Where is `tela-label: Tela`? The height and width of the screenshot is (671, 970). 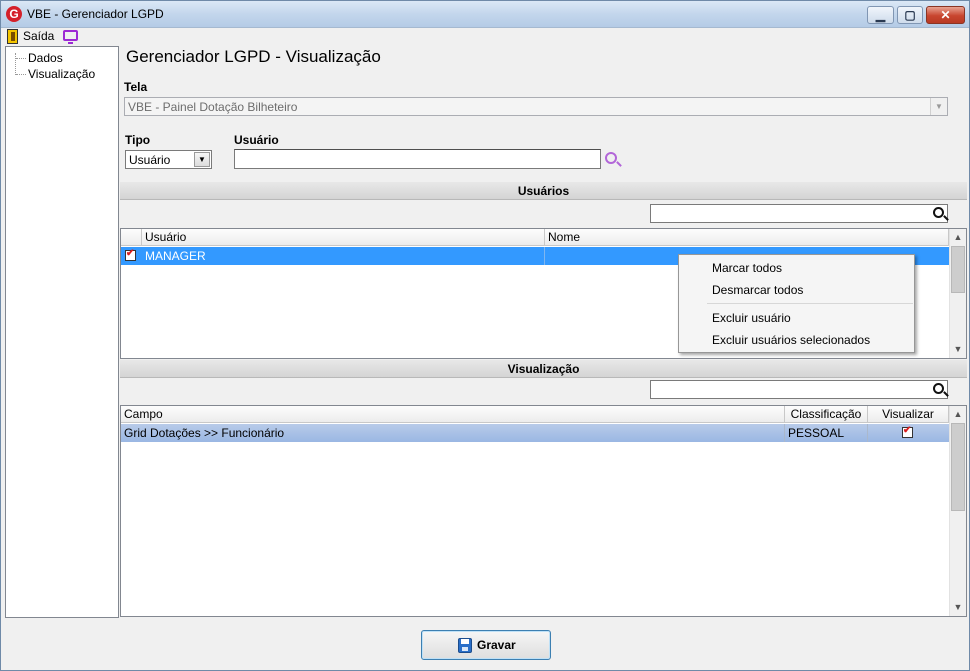 tela-label: Tela is located at coordinates (136, 87).